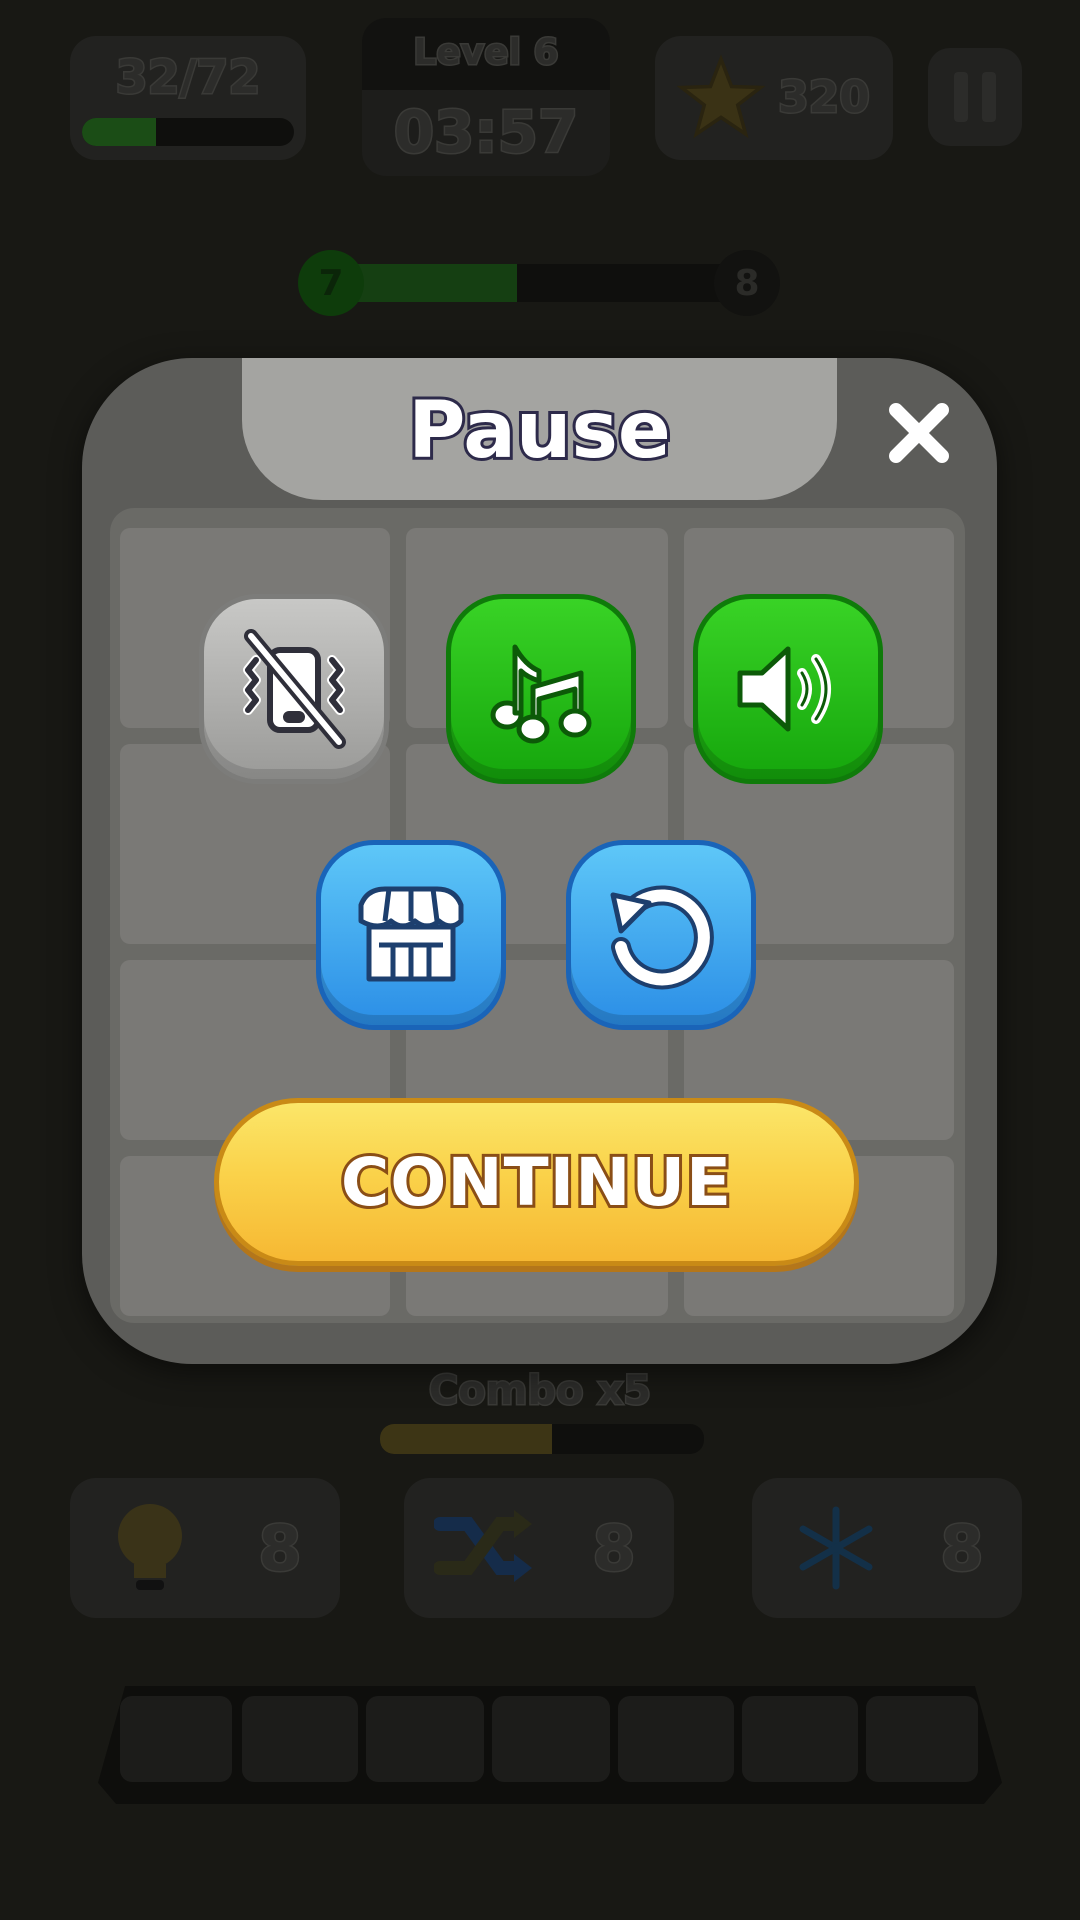 This screenshot has height=1920, width=1080. I want to click on level-timer-panel: Level 6 03:57, so click(486, 97).